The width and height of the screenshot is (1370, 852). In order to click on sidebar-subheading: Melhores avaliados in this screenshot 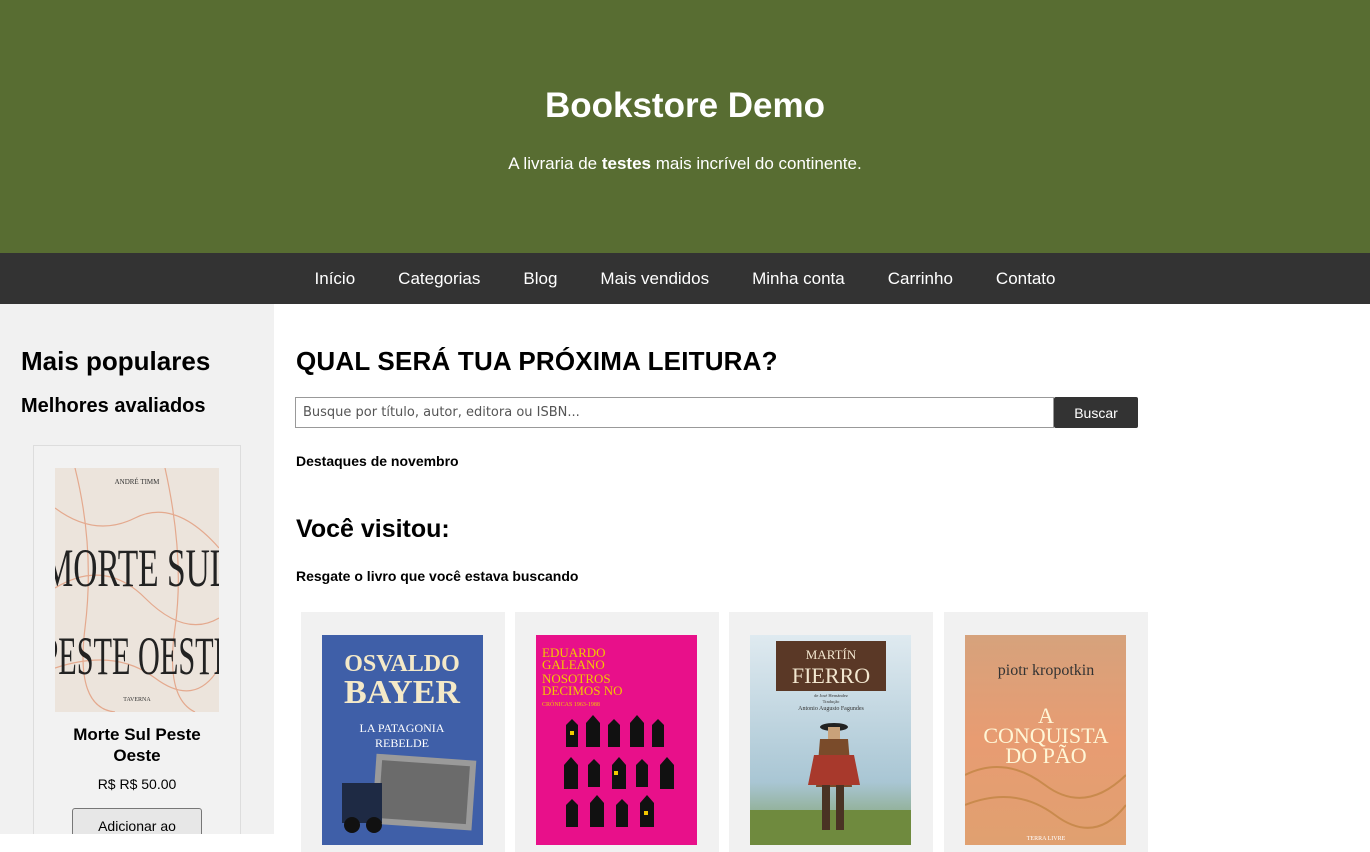, I will do `click(113, 406)`.